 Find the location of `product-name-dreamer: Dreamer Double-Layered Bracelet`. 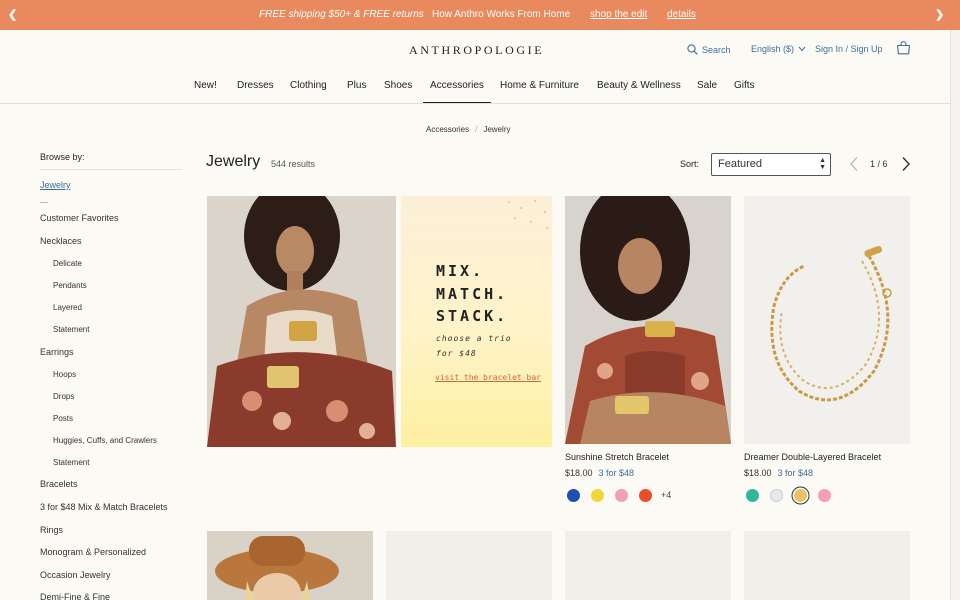

product-name-dreamer: Dreamer Double-Layered Bracelet is located at coordinates (812, 457).